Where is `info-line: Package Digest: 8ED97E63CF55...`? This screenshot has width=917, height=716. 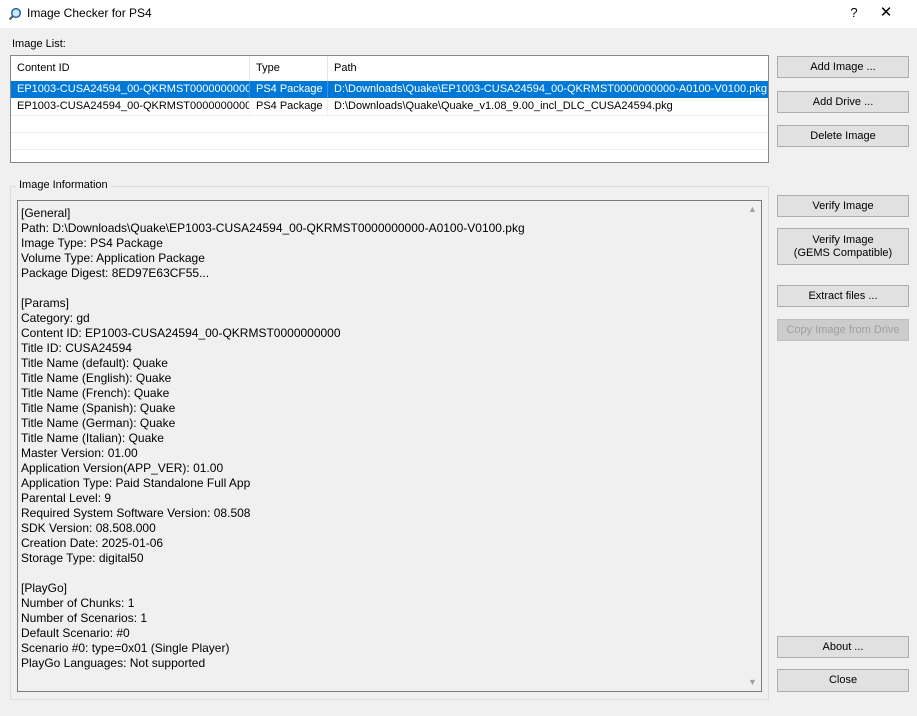 info-line: Package Digest: 8ED97E63CF55... is located at coordinates (115, 273).